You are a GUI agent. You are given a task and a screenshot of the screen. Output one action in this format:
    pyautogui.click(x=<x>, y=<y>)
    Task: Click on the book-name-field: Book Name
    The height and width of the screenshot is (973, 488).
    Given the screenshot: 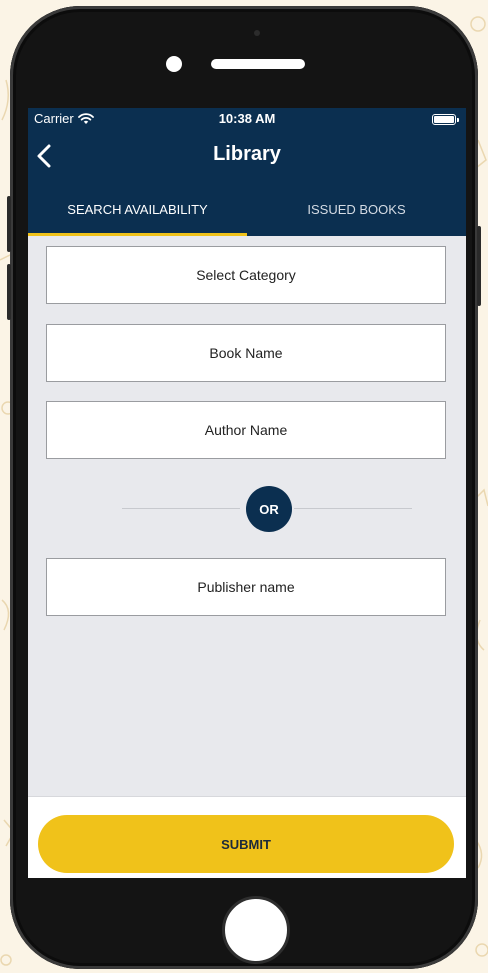 What is the action you would take?
    pyautogui.click(x=246, y=353)
    